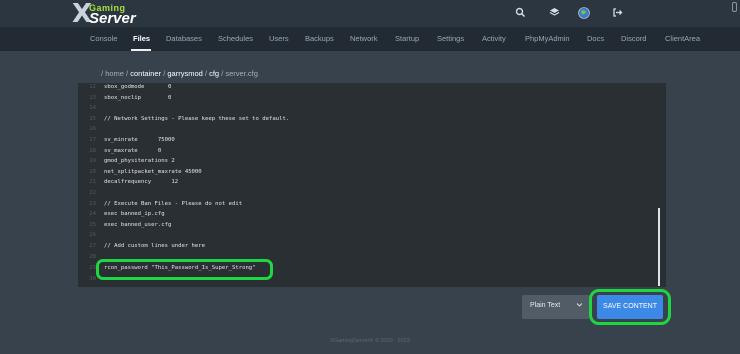 The height and width of the screenshot is (354, 740). Describe the element at coordinates (494, 39) in the screenshot. I see `tab-activity: Activity` at that location.